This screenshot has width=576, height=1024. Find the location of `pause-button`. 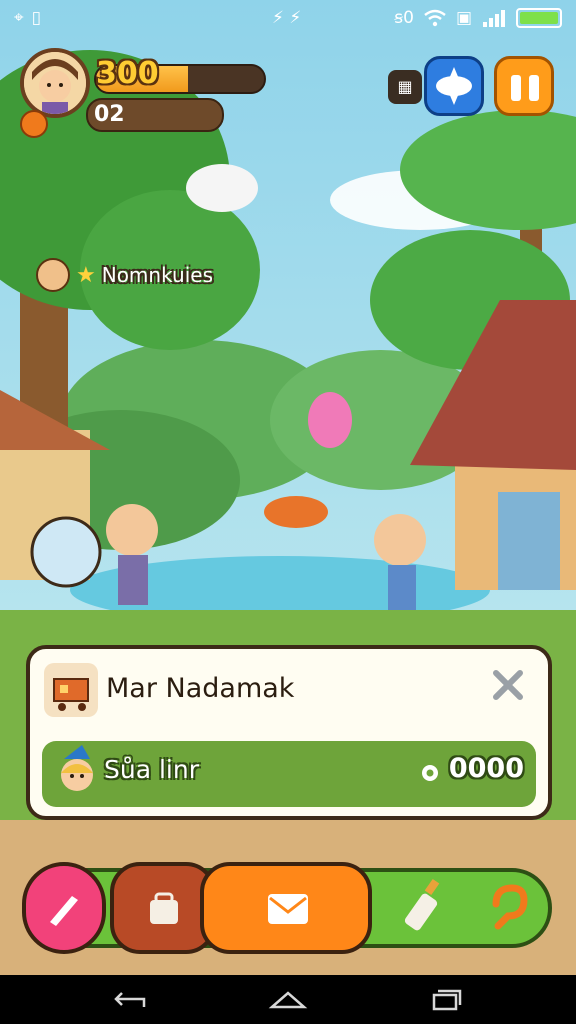

pause-button is located at coordinates (524, 86).